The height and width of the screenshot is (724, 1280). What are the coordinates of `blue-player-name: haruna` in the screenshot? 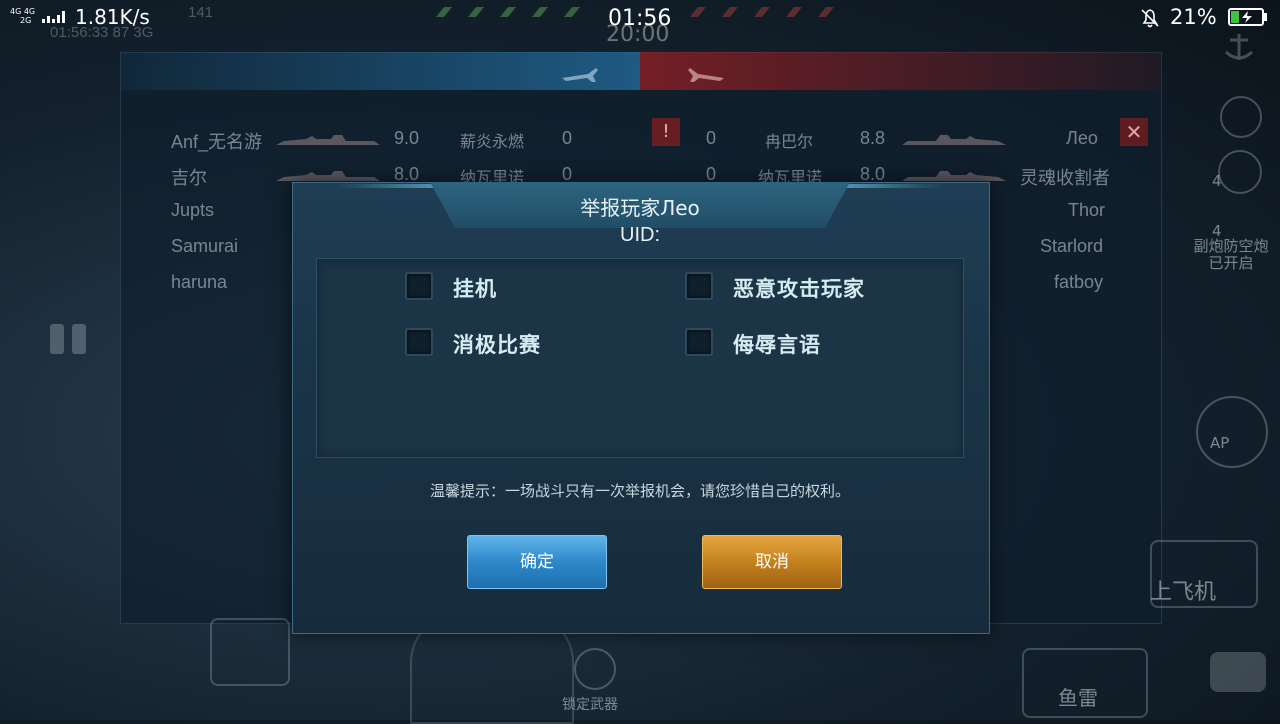 It's located at (199, 282).